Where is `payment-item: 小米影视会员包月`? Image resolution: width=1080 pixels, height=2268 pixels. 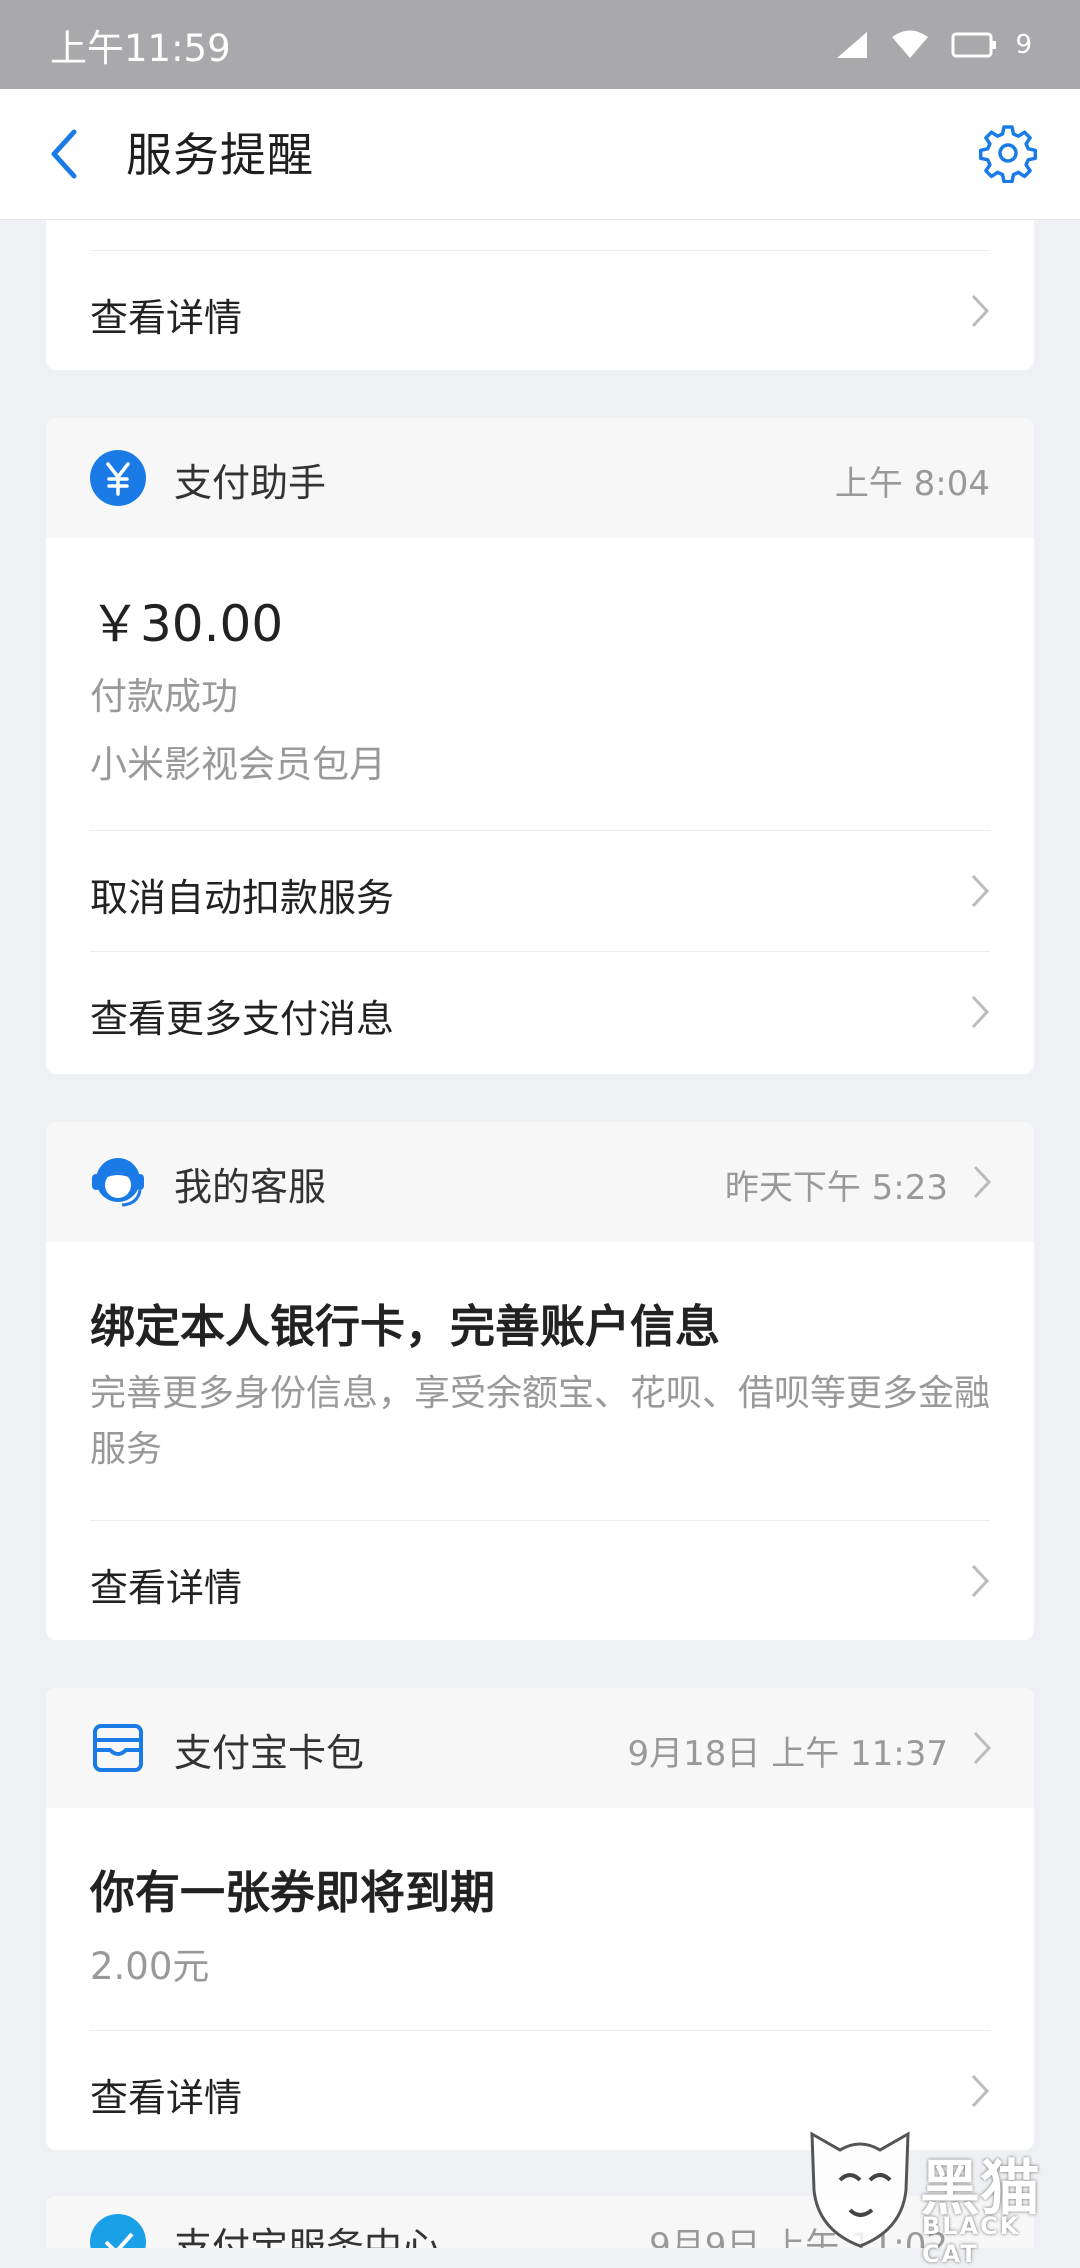
payment-item: 小米影视会员包月 is located at coordinates (238, 764).